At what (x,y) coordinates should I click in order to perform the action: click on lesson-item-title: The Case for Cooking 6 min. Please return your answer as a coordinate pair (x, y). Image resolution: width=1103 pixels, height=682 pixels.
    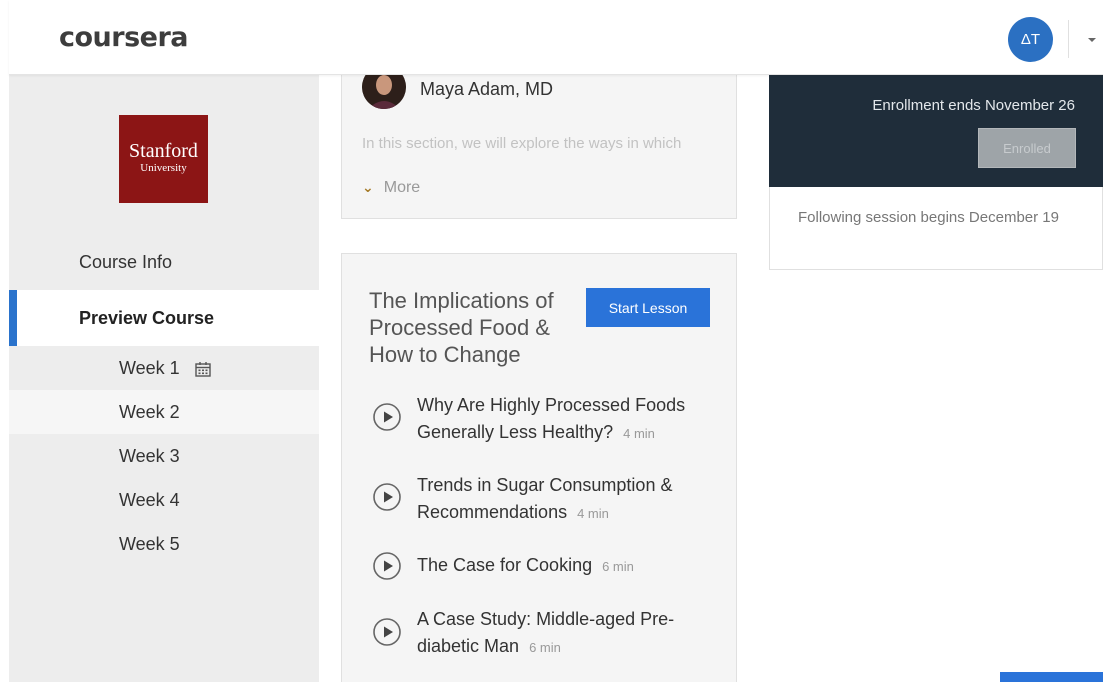
    Looking at the image, I should click on (562, 566).